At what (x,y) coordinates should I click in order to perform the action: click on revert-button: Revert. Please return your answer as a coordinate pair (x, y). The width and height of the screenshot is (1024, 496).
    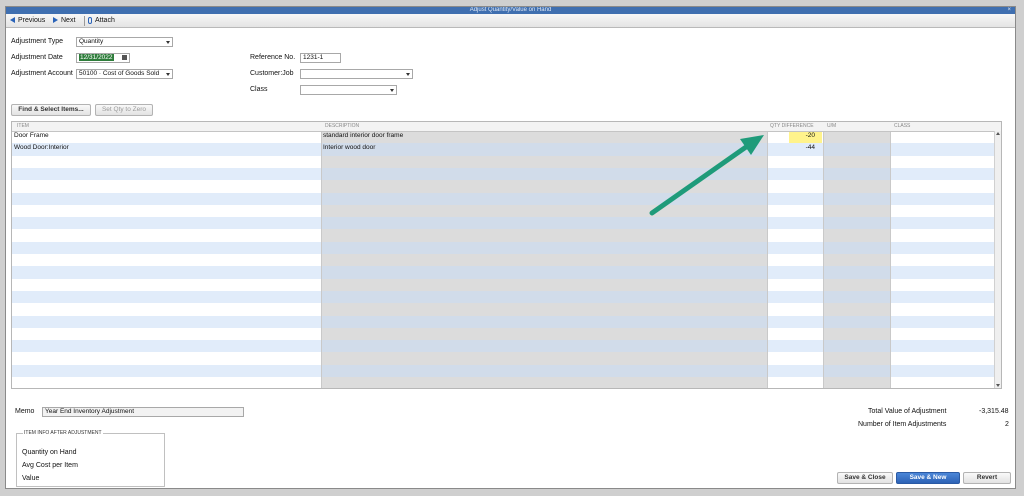
    Looking at the image, I should click on (987, 478).